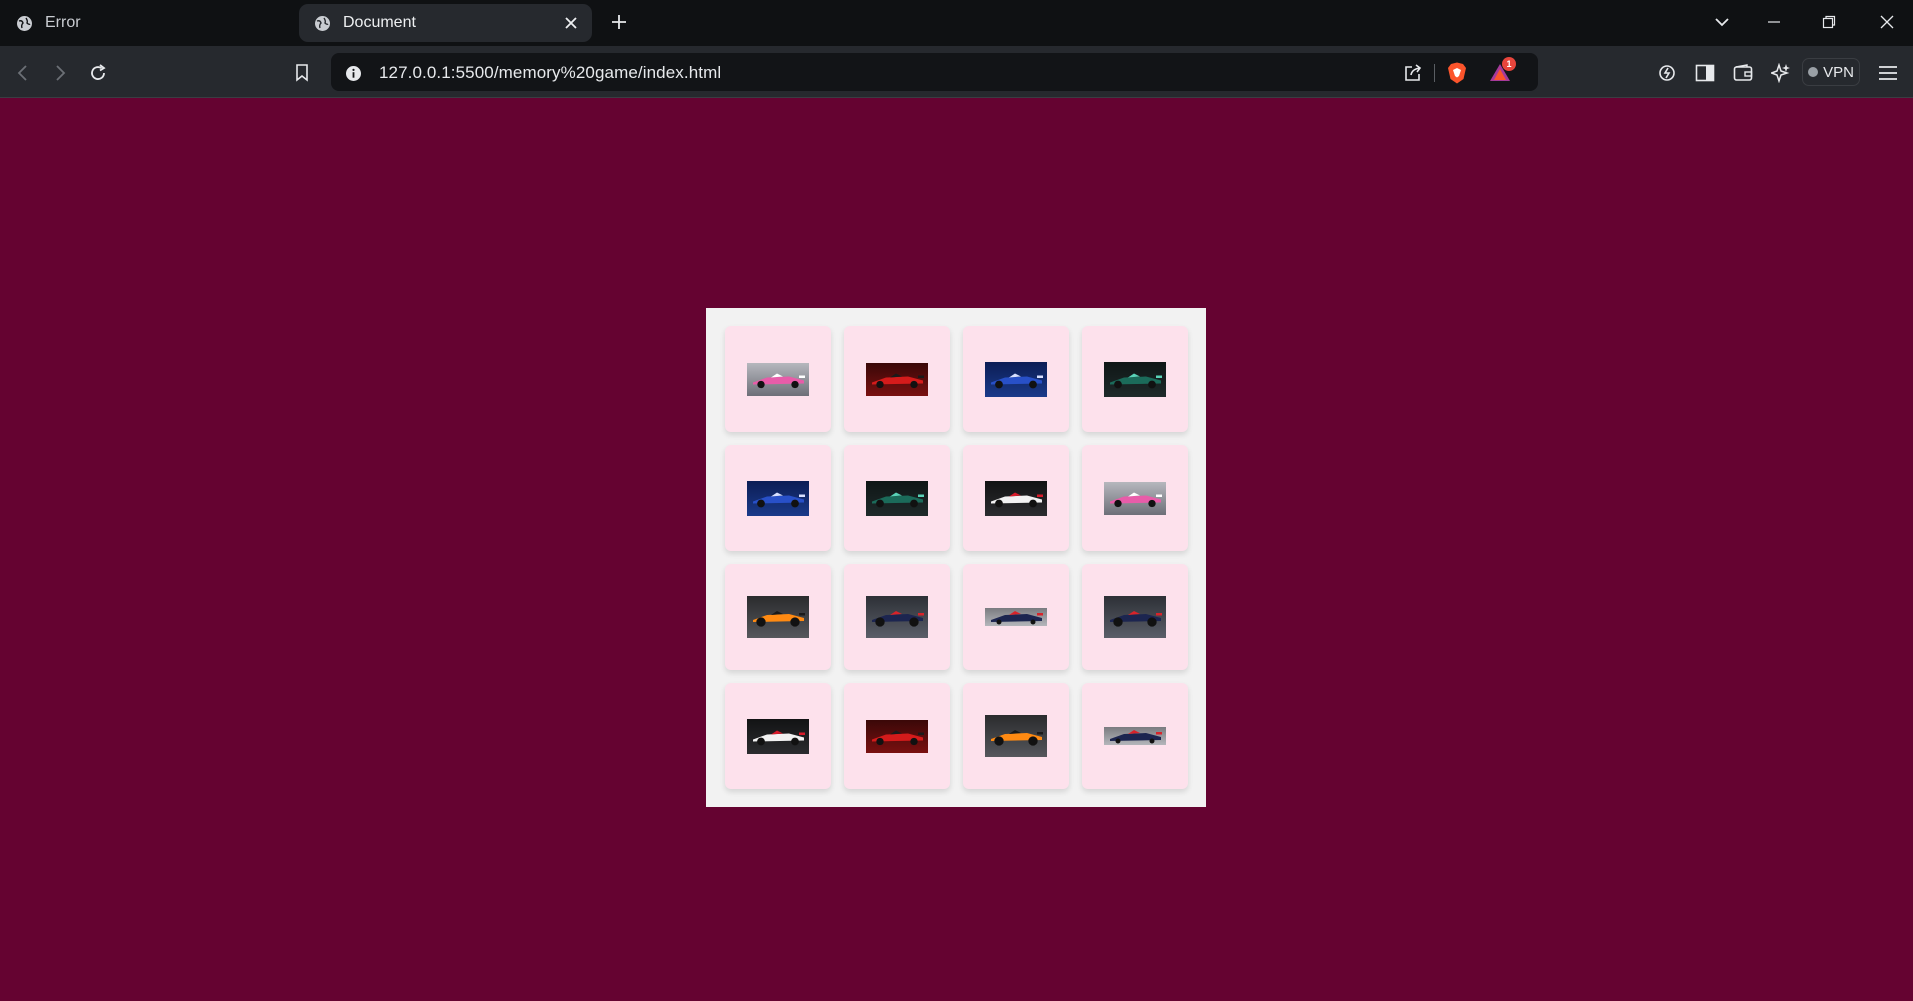  Describe the element at coordinates (1722, 22) in the screenshot. I see `tab-search-chevron-icon` at that location.